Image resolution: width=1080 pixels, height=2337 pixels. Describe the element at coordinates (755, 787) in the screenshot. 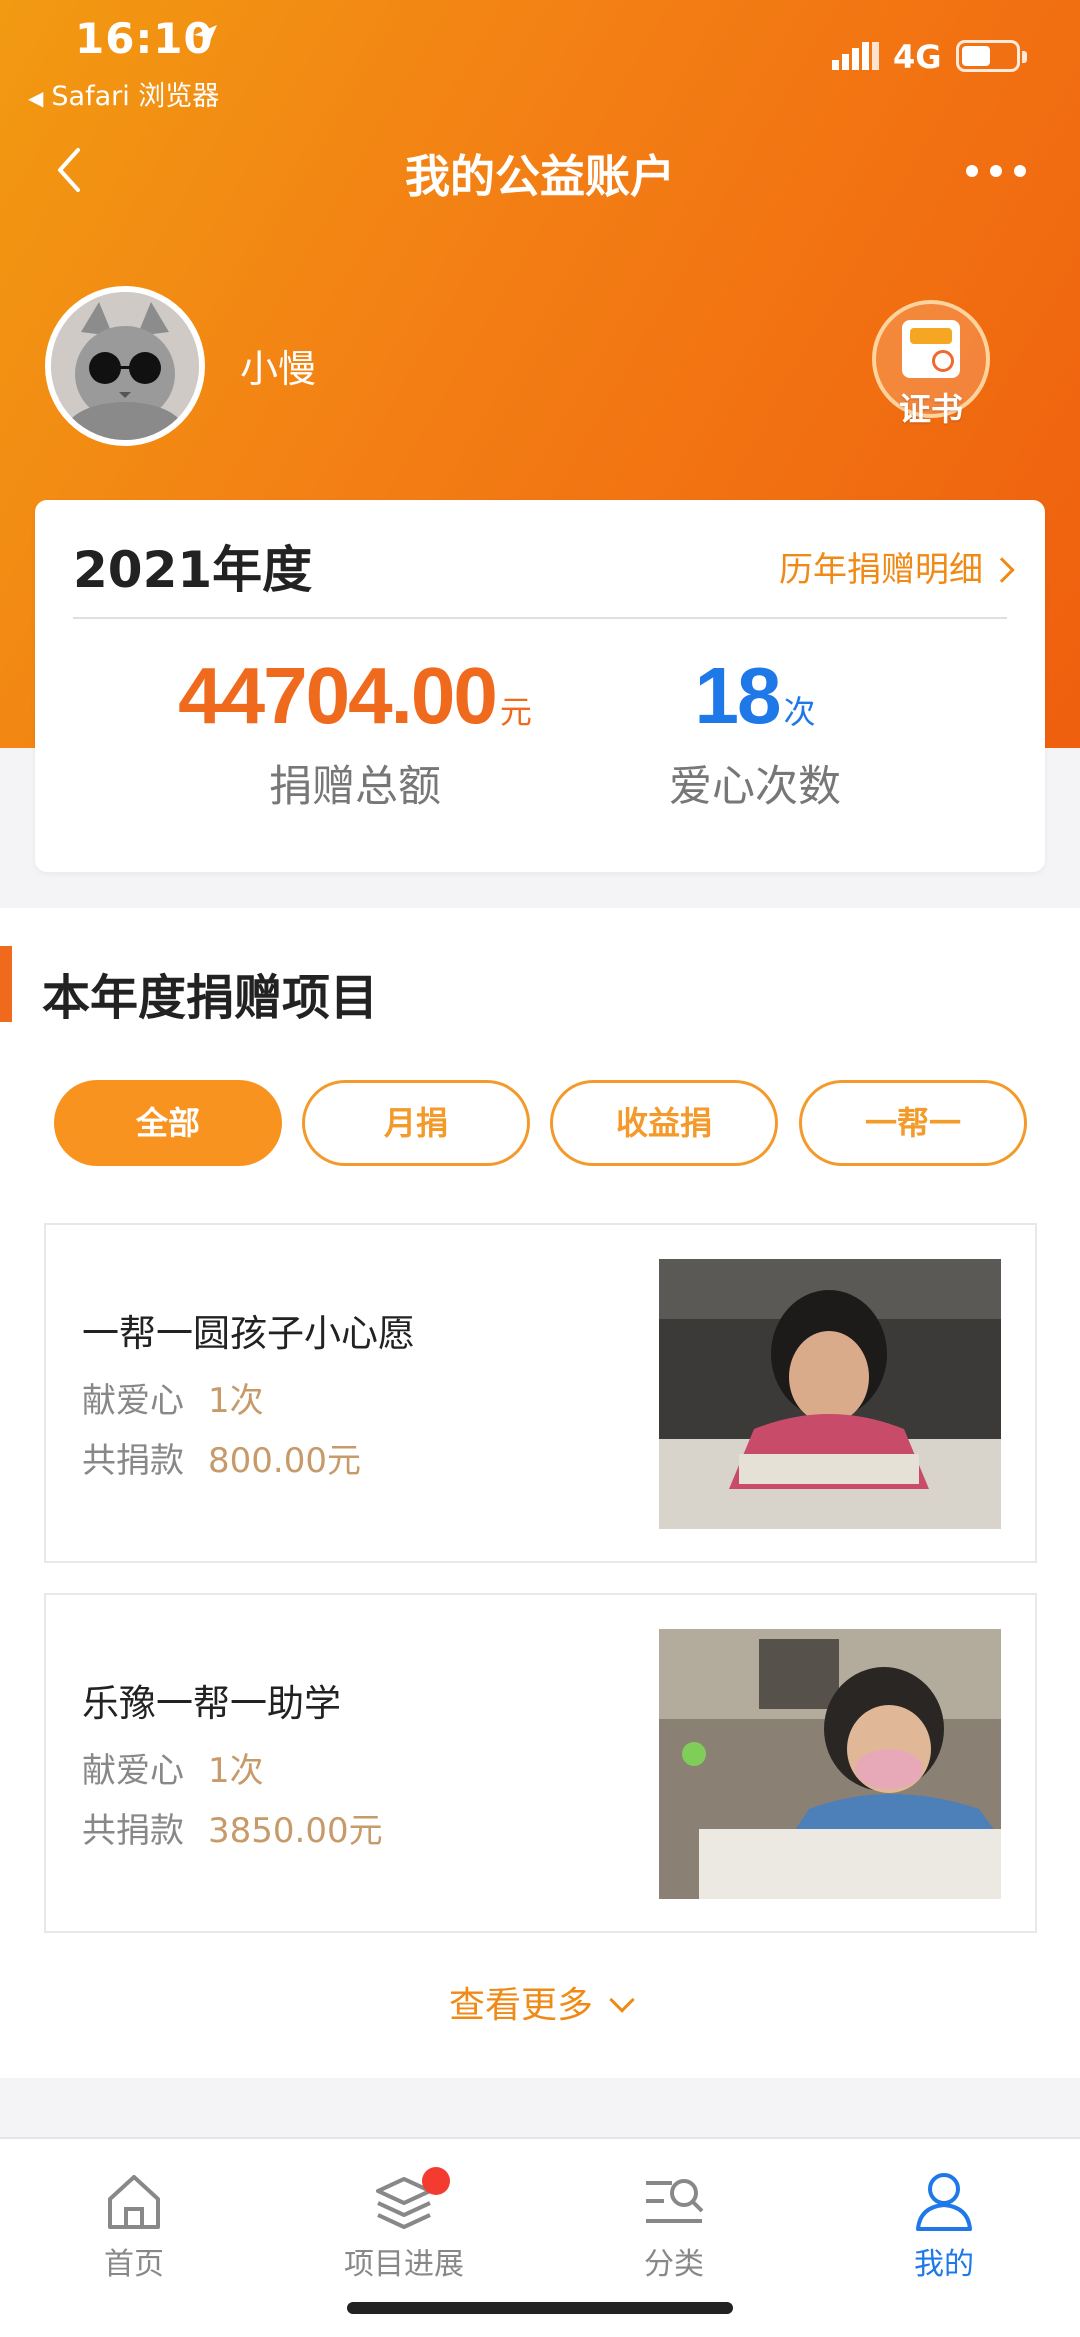

I see `count-label: 爱心次数` at that location.